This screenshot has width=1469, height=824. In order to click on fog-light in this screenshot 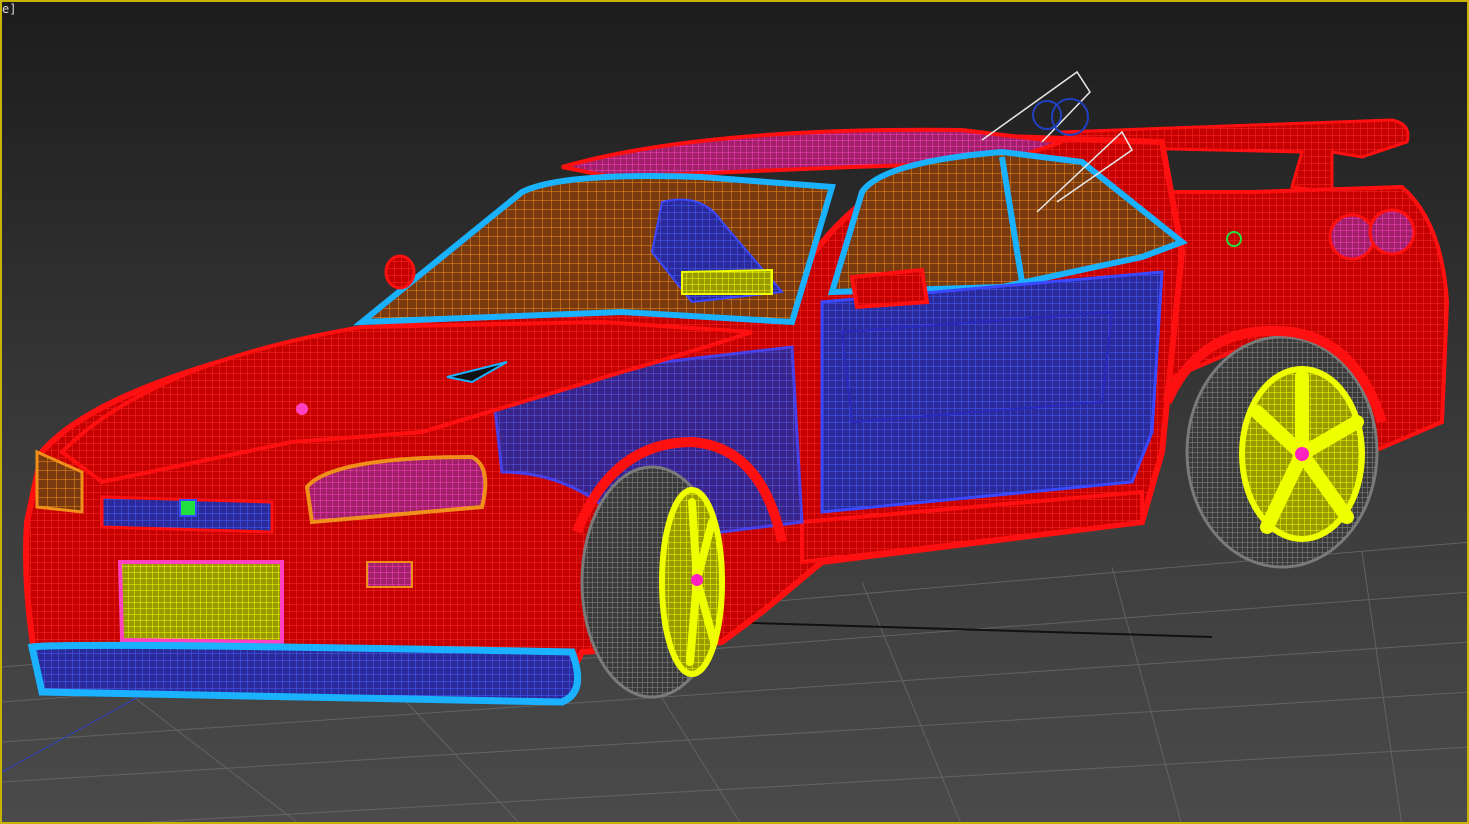, I will do `click(389, 574)`.